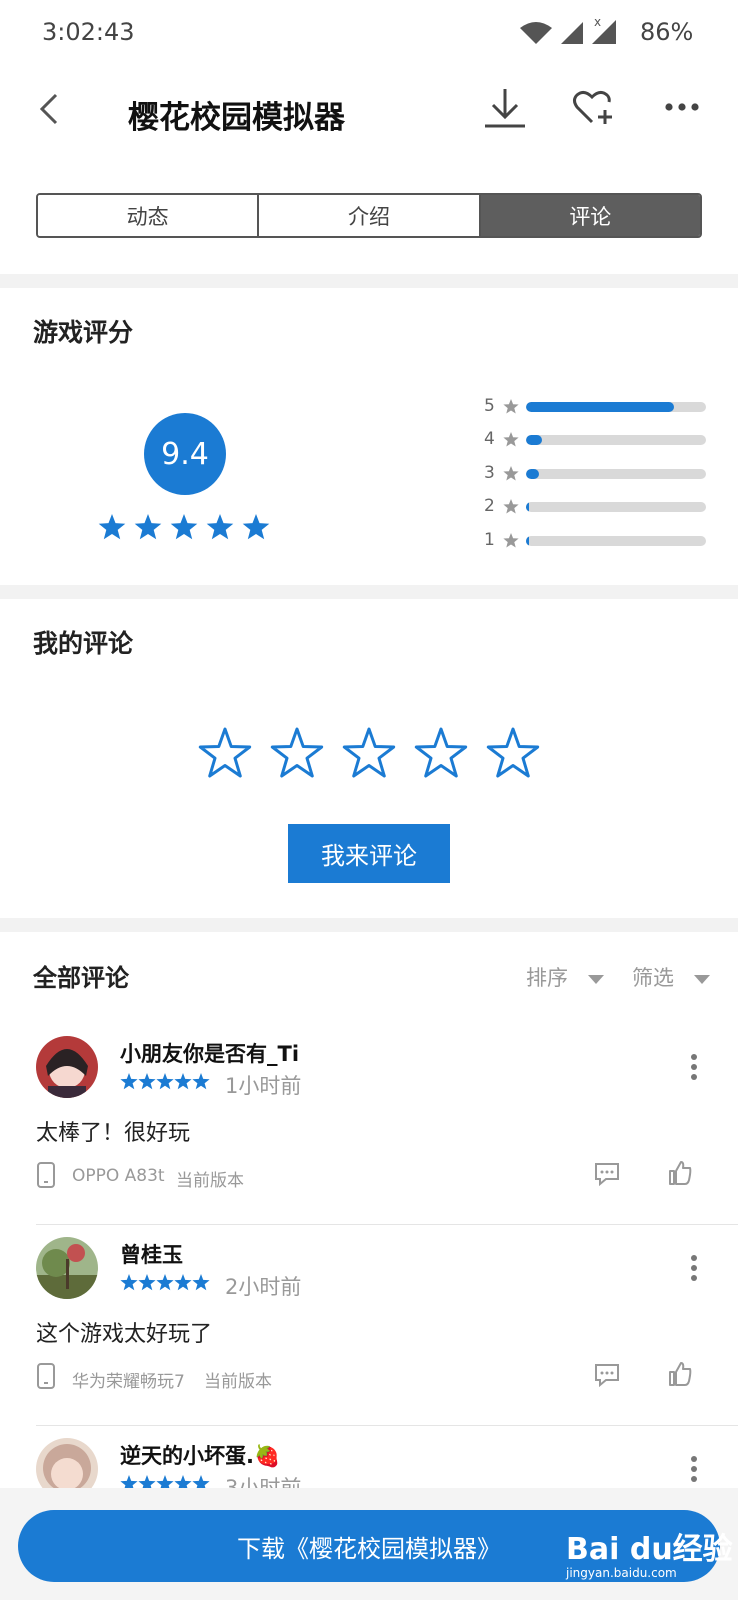 Image resolution: width=738 pixels, height=1600 pixels. I want to click on review-text: 这个游戏太好玩了, so click(124, 1334).